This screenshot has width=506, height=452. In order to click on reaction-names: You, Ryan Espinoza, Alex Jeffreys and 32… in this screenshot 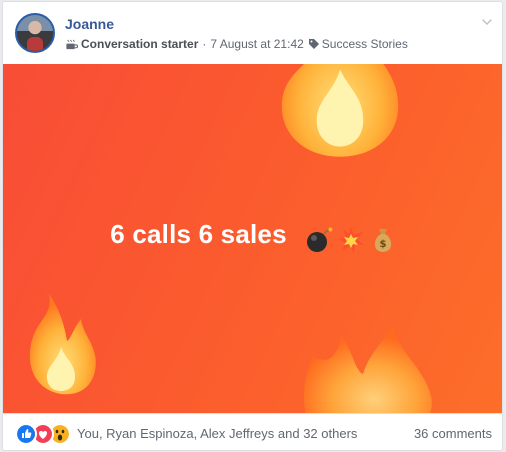, I will do `click(217, 433)`.